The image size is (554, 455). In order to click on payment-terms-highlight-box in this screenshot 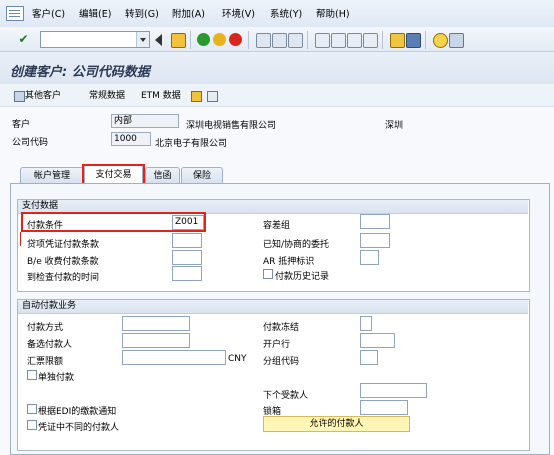, I will do `click(113, 222)`.